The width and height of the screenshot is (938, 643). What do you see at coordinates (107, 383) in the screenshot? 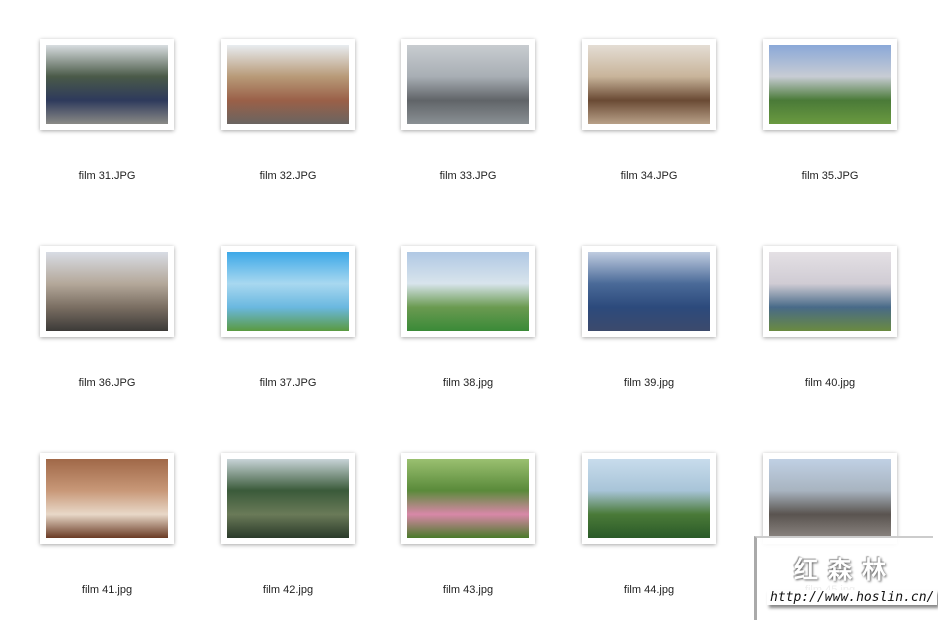
I see `file-name: film 36.JPG` at bounding box center [107, 383].